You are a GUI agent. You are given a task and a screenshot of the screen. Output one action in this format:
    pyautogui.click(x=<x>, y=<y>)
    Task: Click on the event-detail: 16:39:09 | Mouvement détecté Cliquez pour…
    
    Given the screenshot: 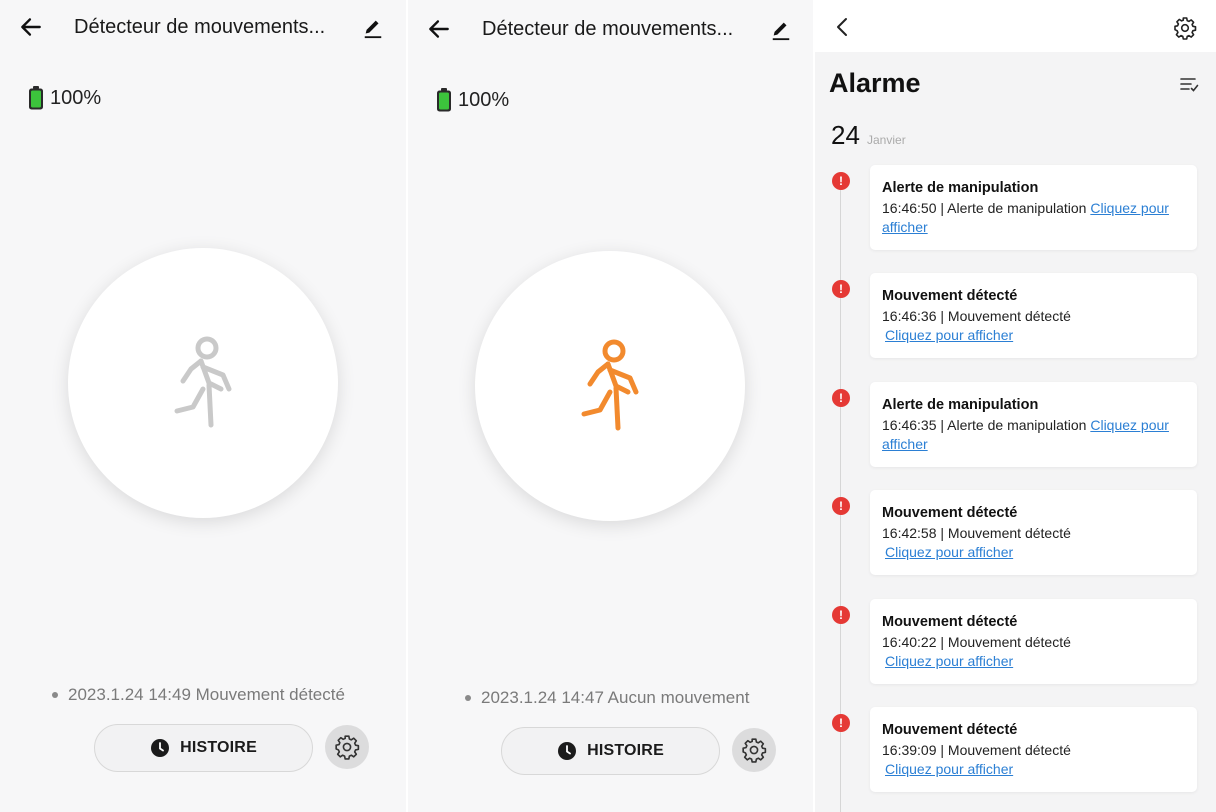 What is the action you would take?
    pyautogui.click(x=1033, y=760)
    